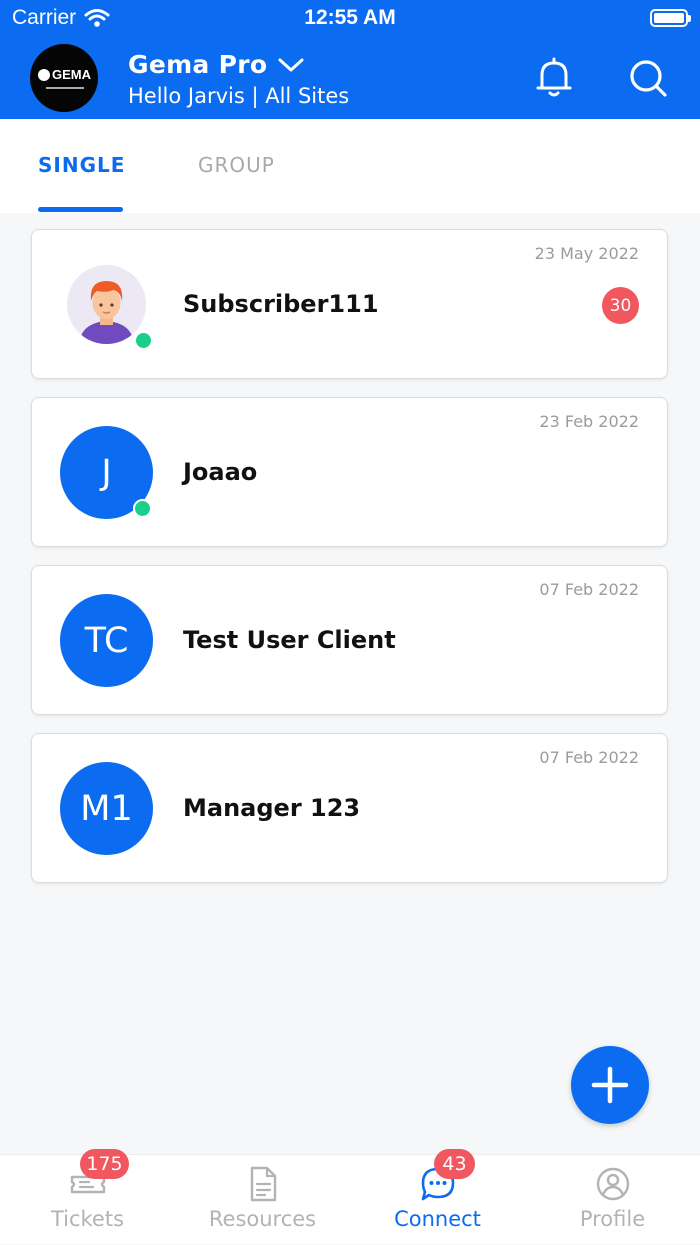  I want to click on avatar: M1, so click(106, 808).